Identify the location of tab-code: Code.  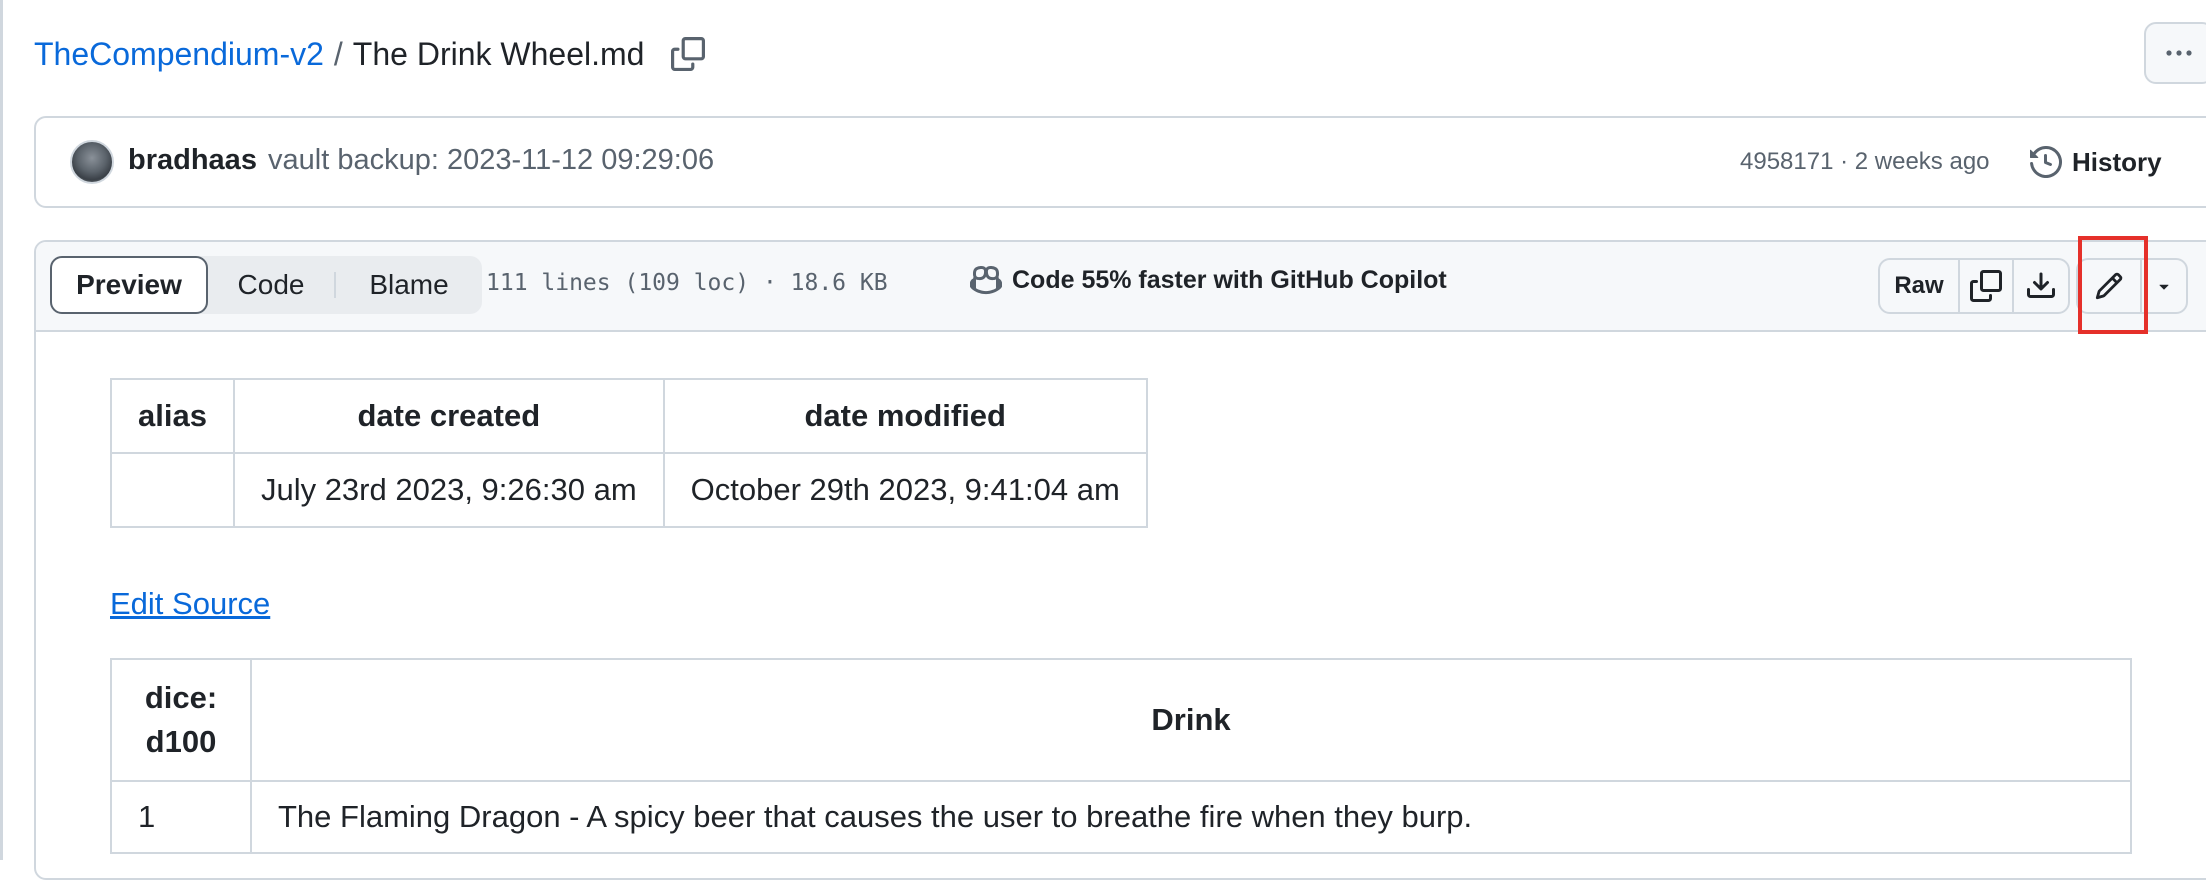
(271, 285).